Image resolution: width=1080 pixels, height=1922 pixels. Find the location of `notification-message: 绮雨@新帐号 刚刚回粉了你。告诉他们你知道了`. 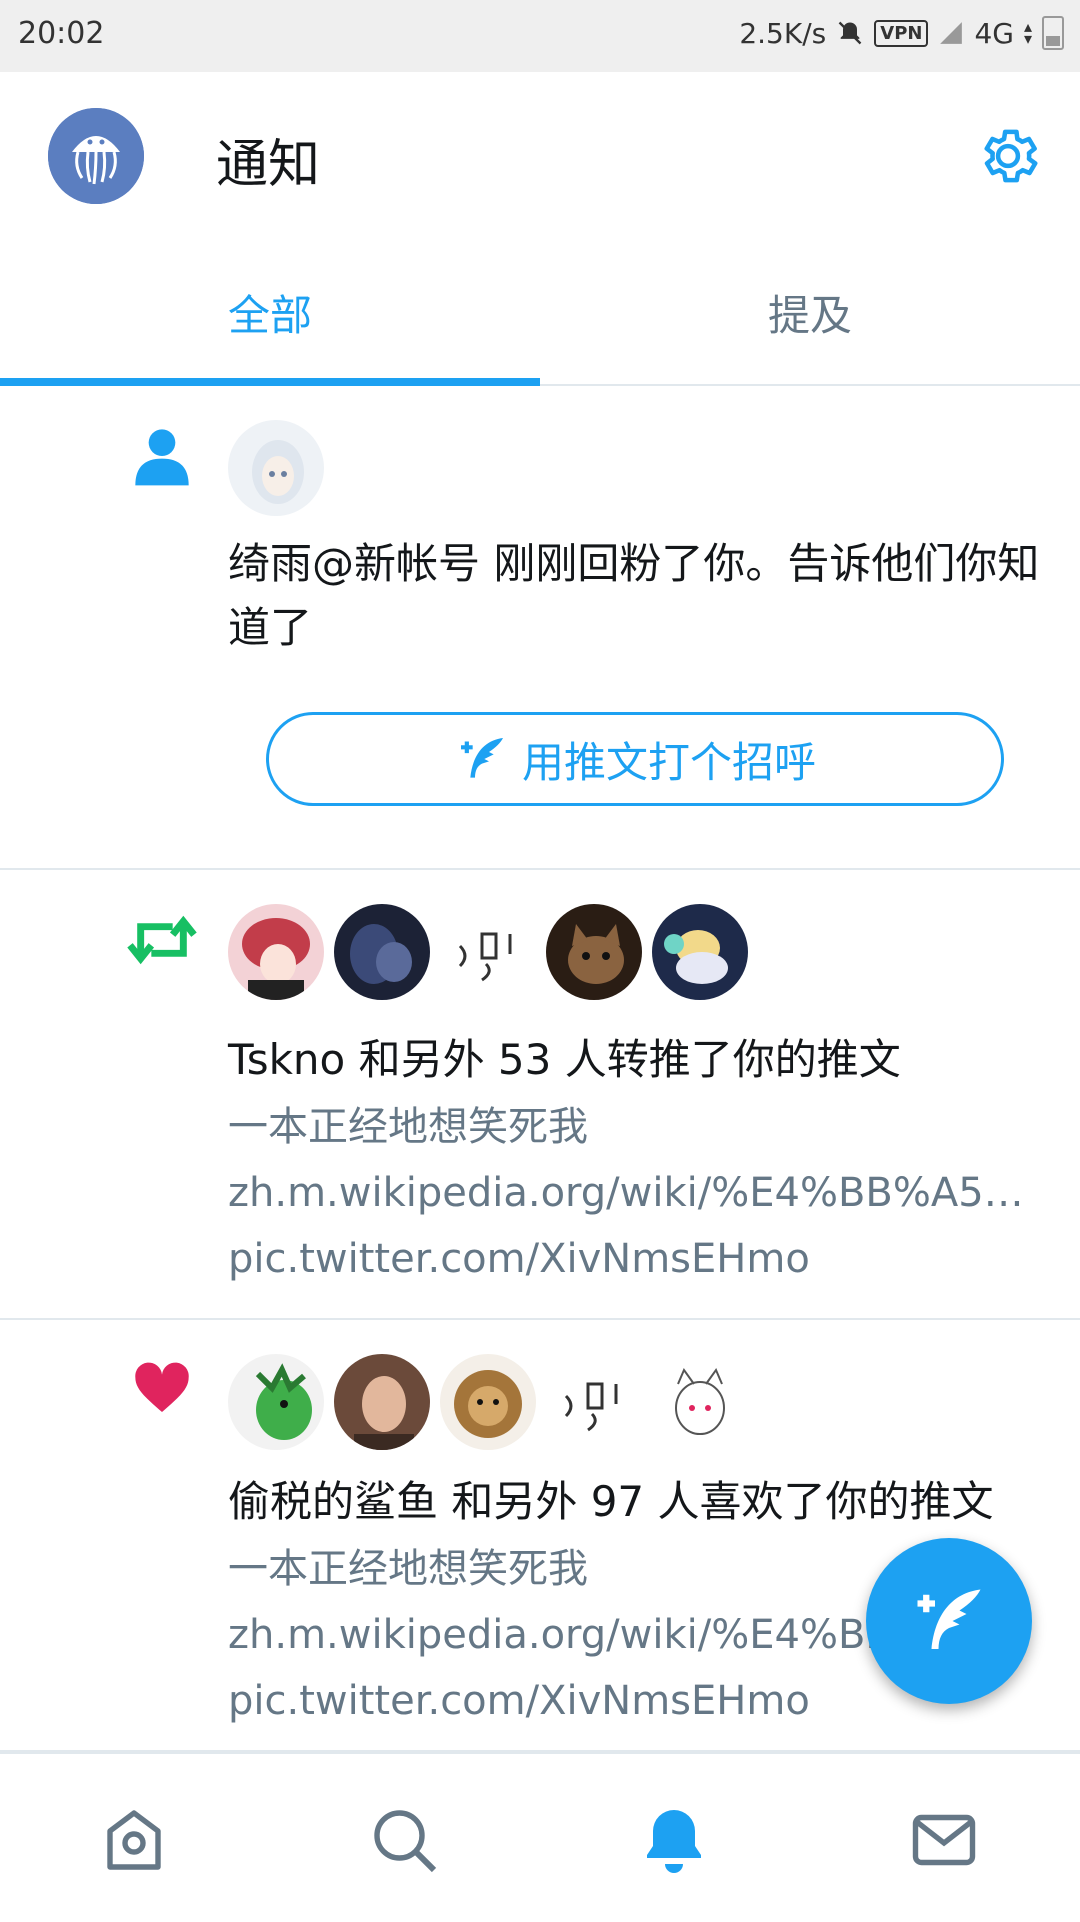

notification-message: 绮雨@新帐号 刚刚回粉了你。告诉他们你知道了 is located at coordinates (634, 595).